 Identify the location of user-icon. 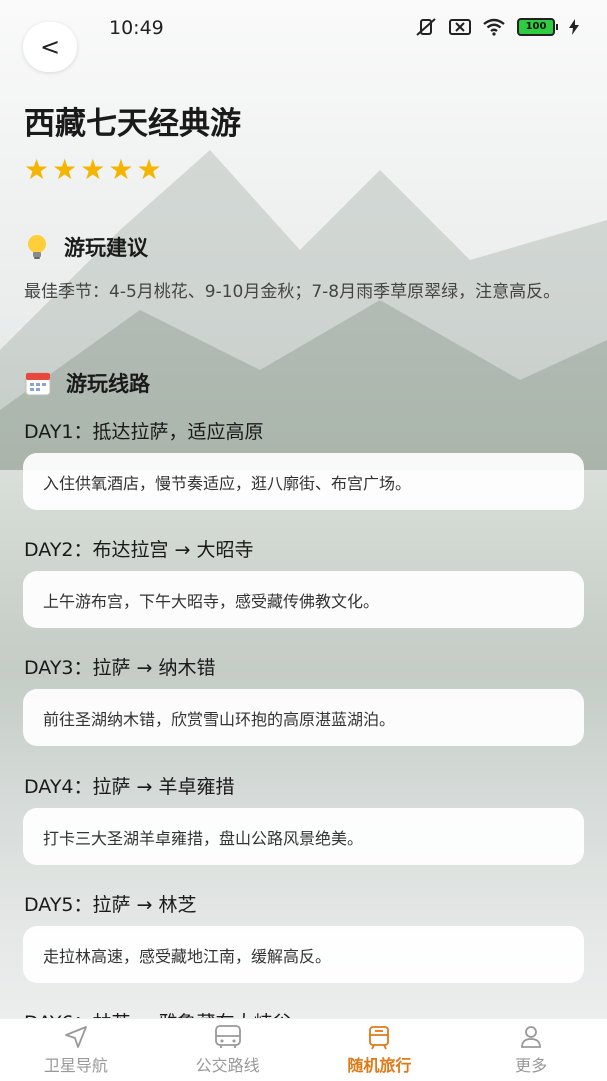
(531, 1037).